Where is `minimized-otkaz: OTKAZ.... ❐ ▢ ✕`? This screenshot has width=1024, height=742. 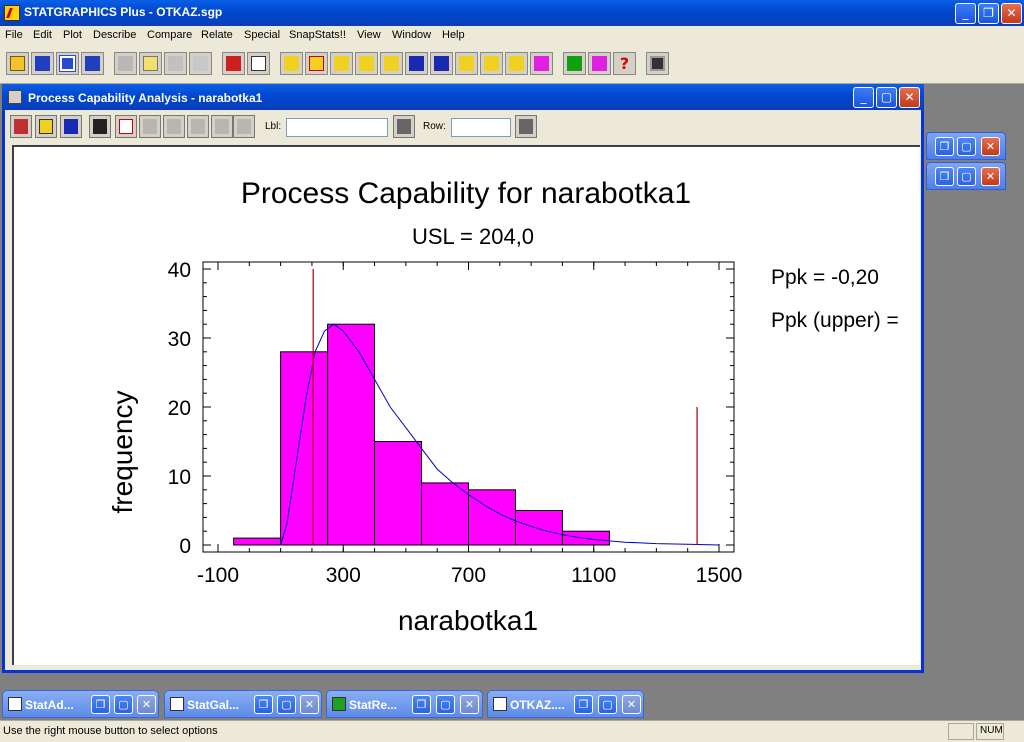
minimized-otkaz: OTKAZ.... ❐ ▢ ✕ is located at coordinates (565, 704).